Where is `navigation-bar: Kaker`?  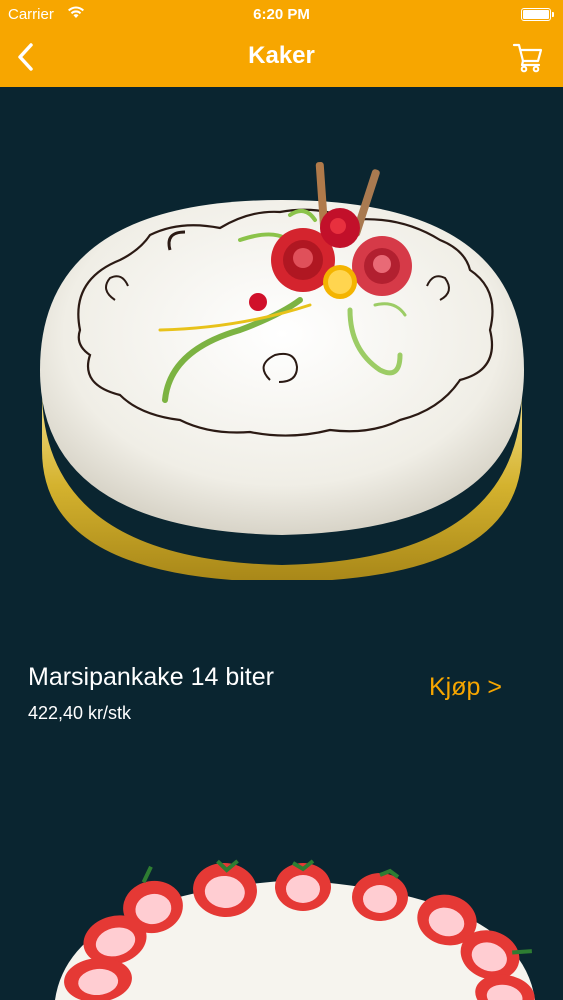 navigation-bar: Kaker is located at coordinates (281, 57).